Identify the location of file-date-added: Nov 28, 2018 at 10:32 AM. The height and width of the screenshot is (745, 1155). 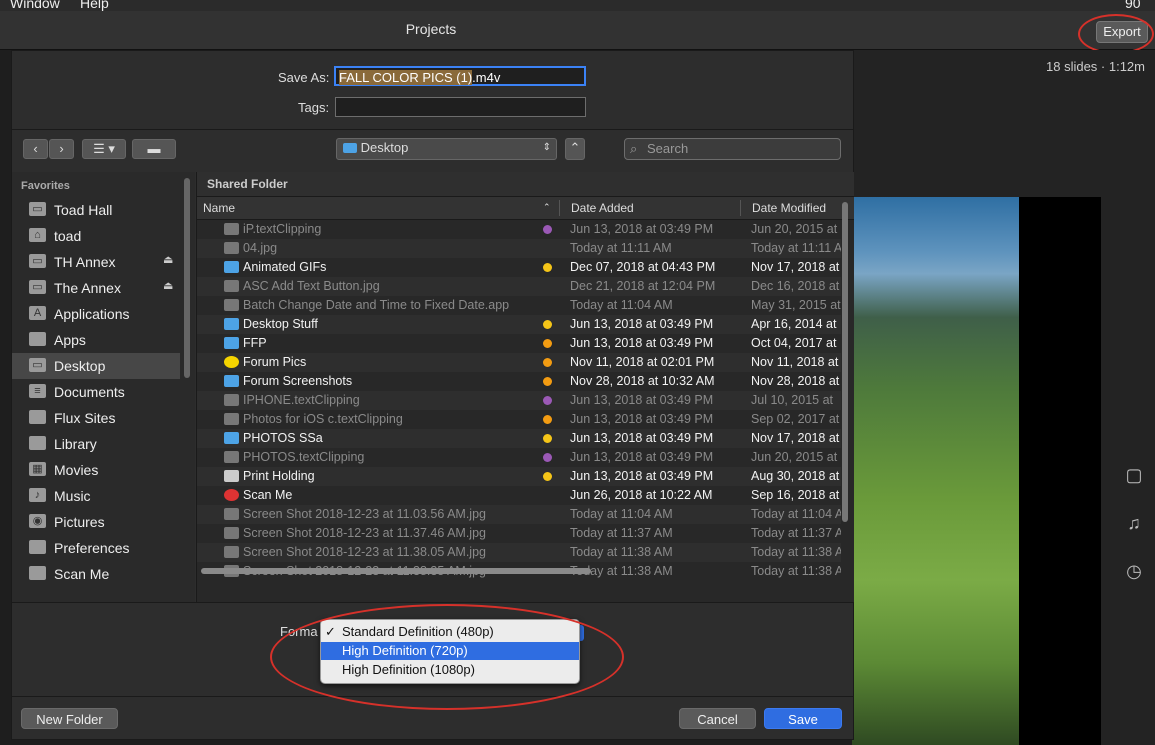
(642, 381).